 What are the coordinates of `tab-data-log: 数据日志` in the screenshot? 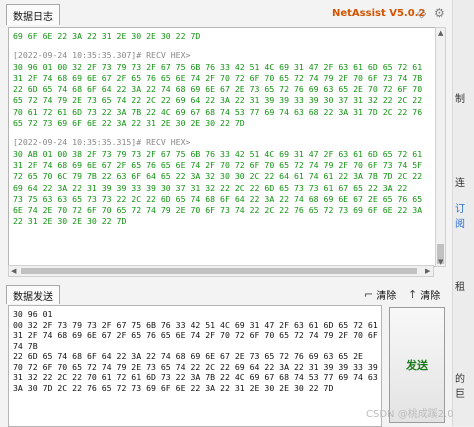 It's located at (33, 14).